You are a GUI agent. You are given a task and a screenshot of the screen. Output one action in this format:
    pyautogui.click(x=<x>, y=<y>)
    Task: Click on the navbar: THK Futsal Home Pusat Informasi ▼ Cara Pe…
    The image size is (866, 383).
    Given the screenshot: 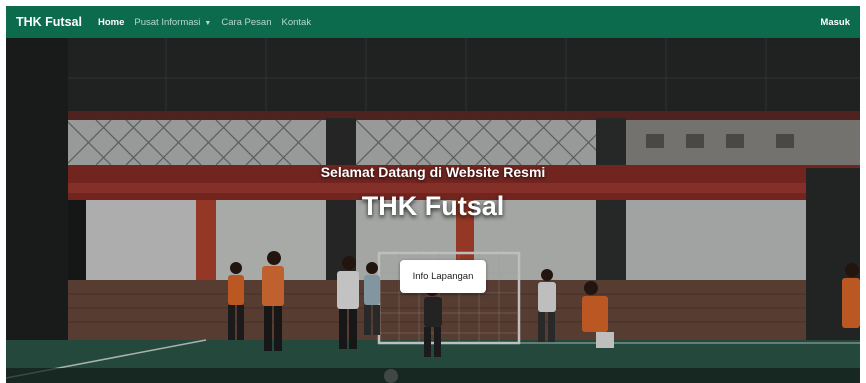 What is the action you would take?
    pyautogui.click(x=433, y=22)
    